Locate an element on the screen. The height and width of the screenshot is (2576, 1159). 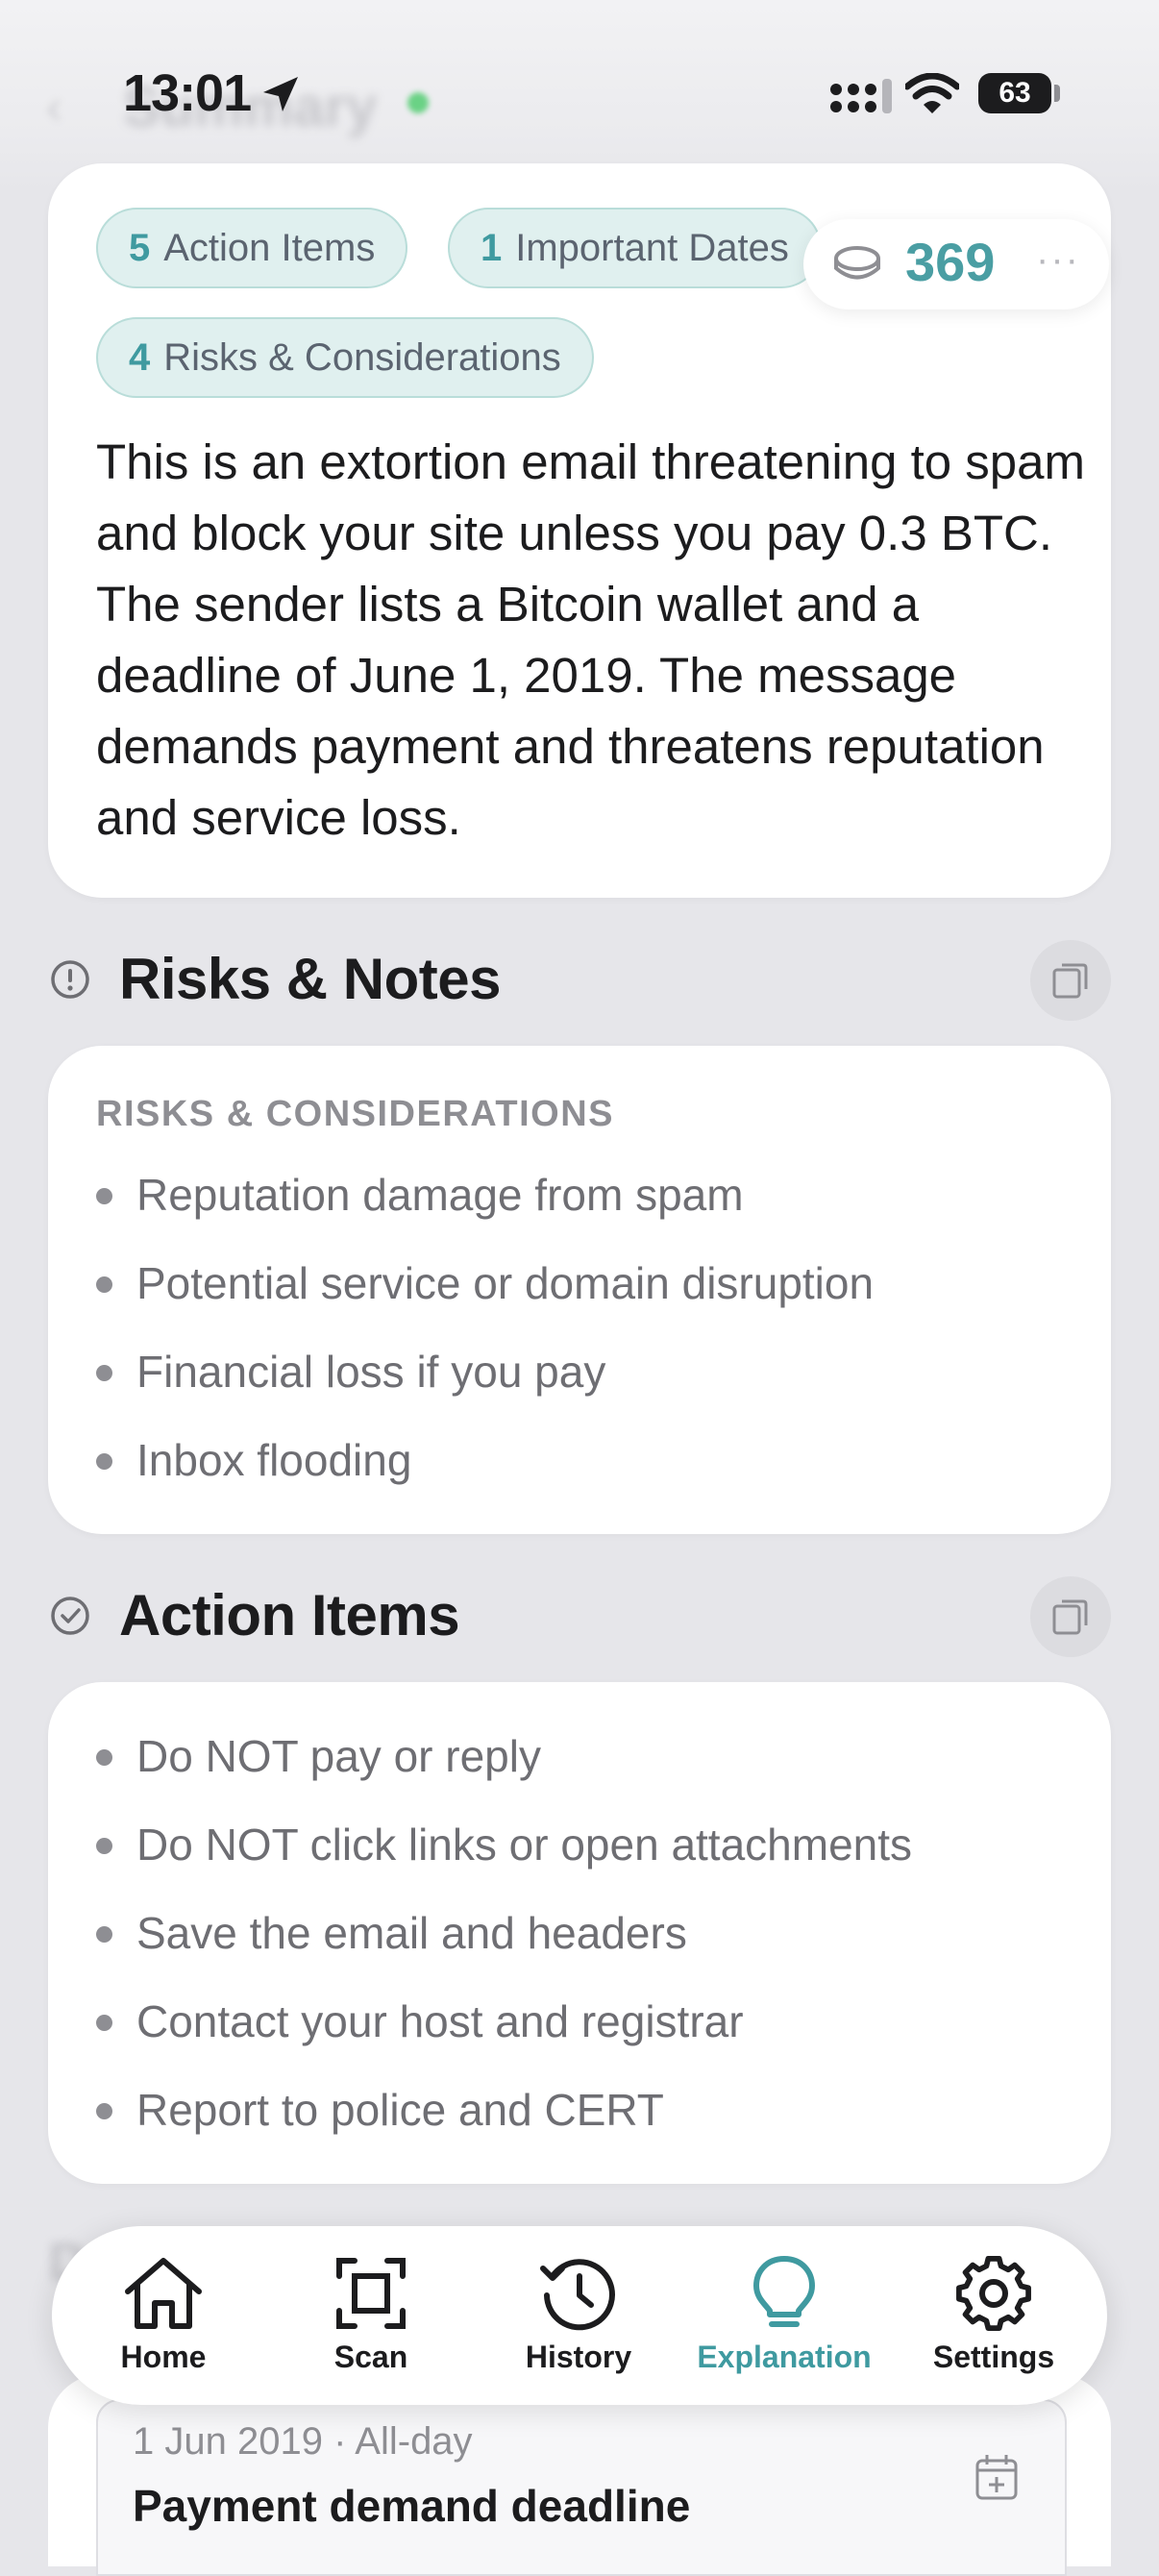
tab-home: Home is located at coordinates (163, 2315).